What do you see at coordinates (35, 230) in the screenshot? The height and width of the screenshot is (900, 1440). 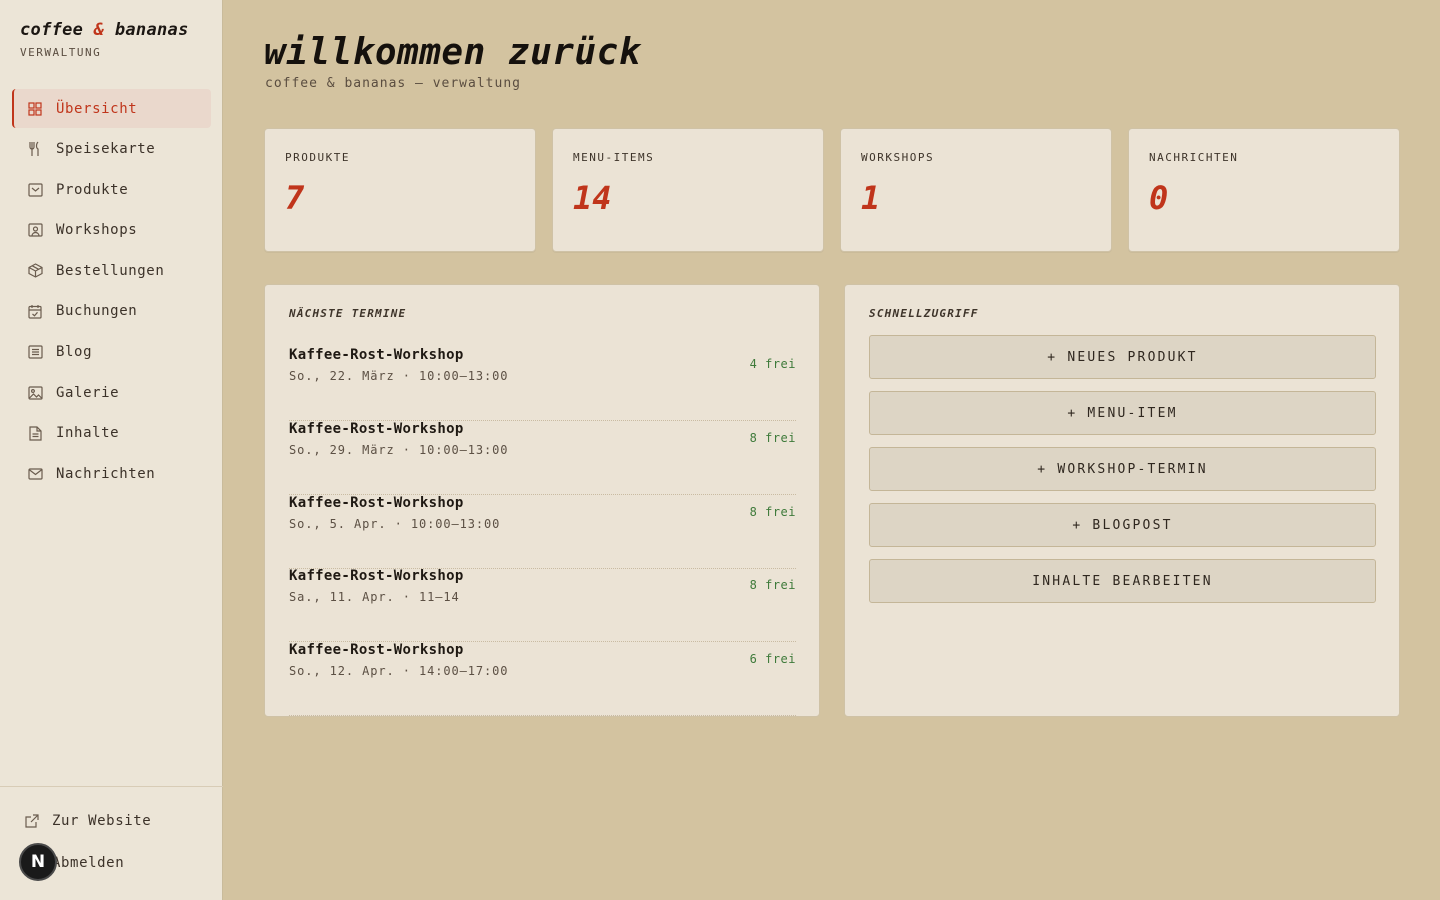 I see `workshop-icon` at bounding box center [35, 230].